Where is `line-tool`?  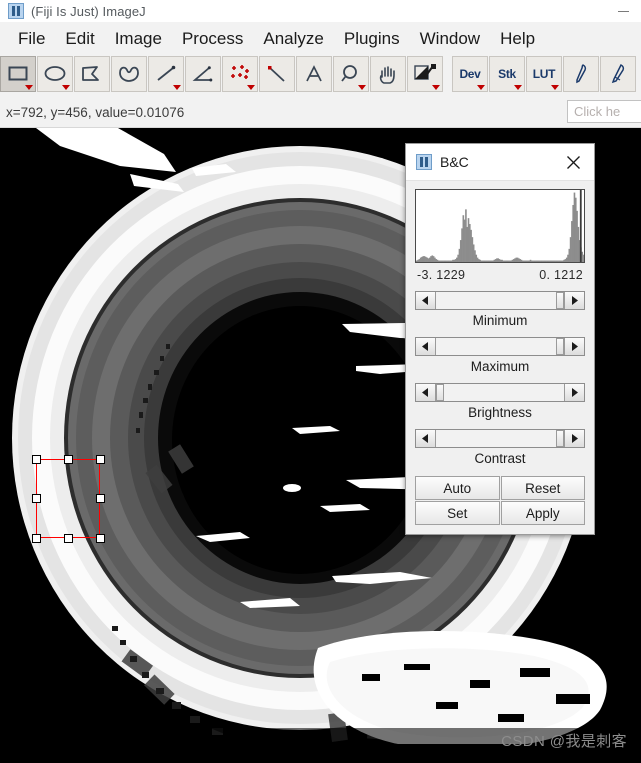
line-tool is located at coordinates (166, 74).